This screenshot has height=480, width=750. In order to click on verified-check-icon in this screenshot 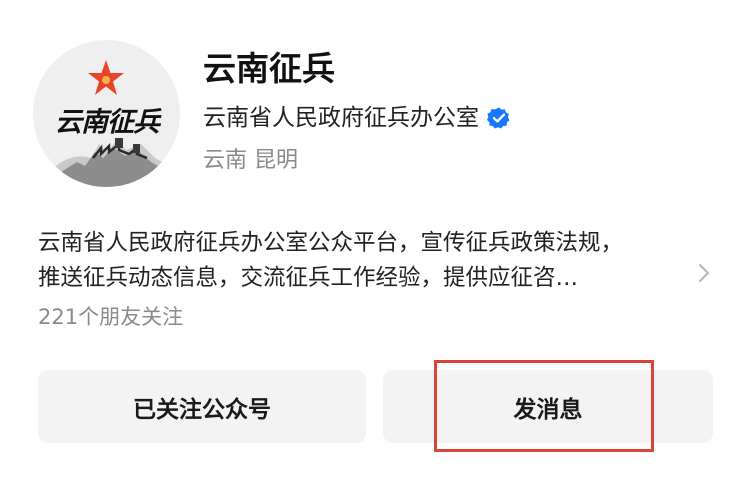, I will do `click(499, 118)`.